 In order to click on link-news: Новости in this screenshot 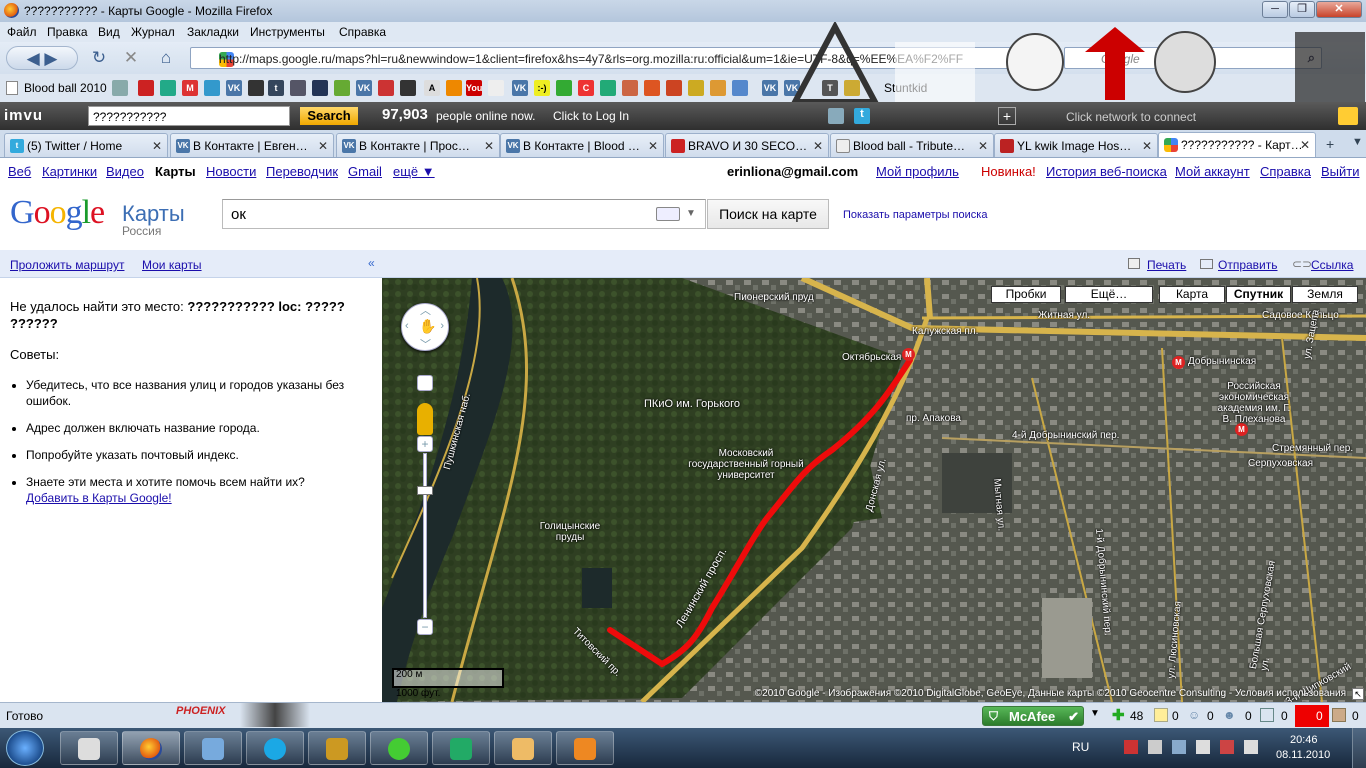, I will do `click(231, 171)`.